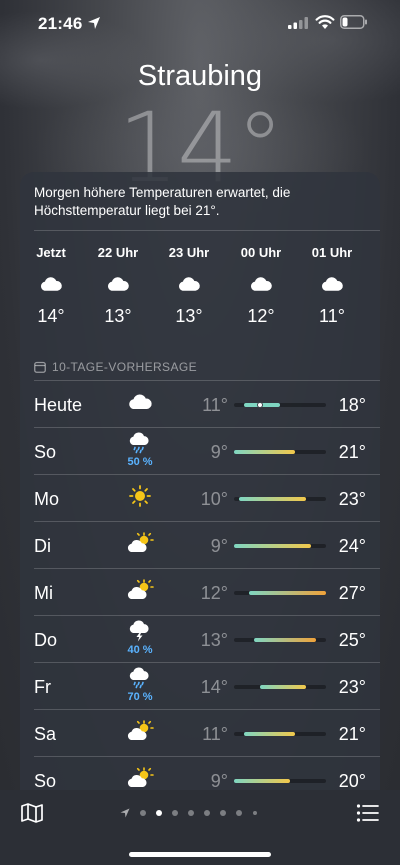 The height and width of the screenshot is (865, 400). I want to click on cellular-signal-icon, so click(298, 23).